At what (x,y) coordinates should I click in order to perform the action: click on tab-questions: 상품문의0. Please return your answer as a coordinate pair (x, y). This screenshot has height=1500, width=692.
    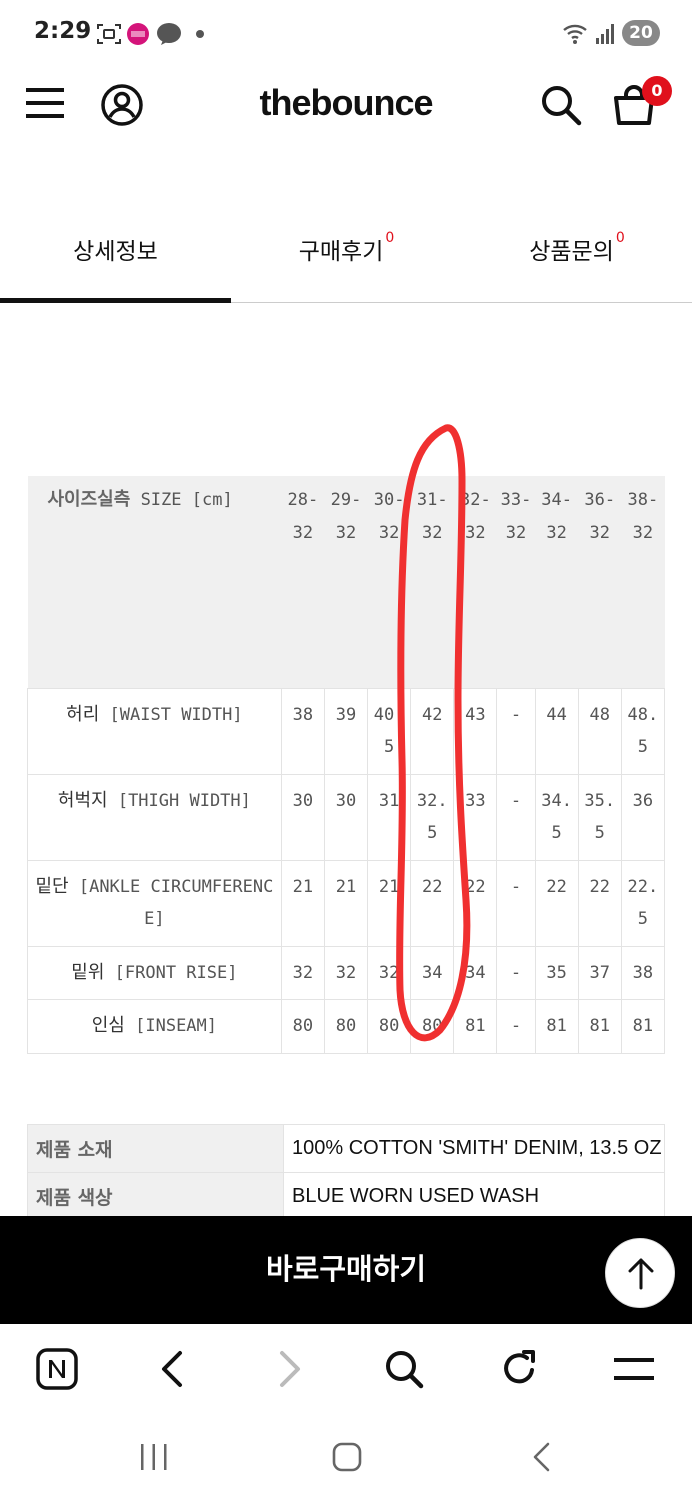
    Looking at the image, I should click on (577, 251).